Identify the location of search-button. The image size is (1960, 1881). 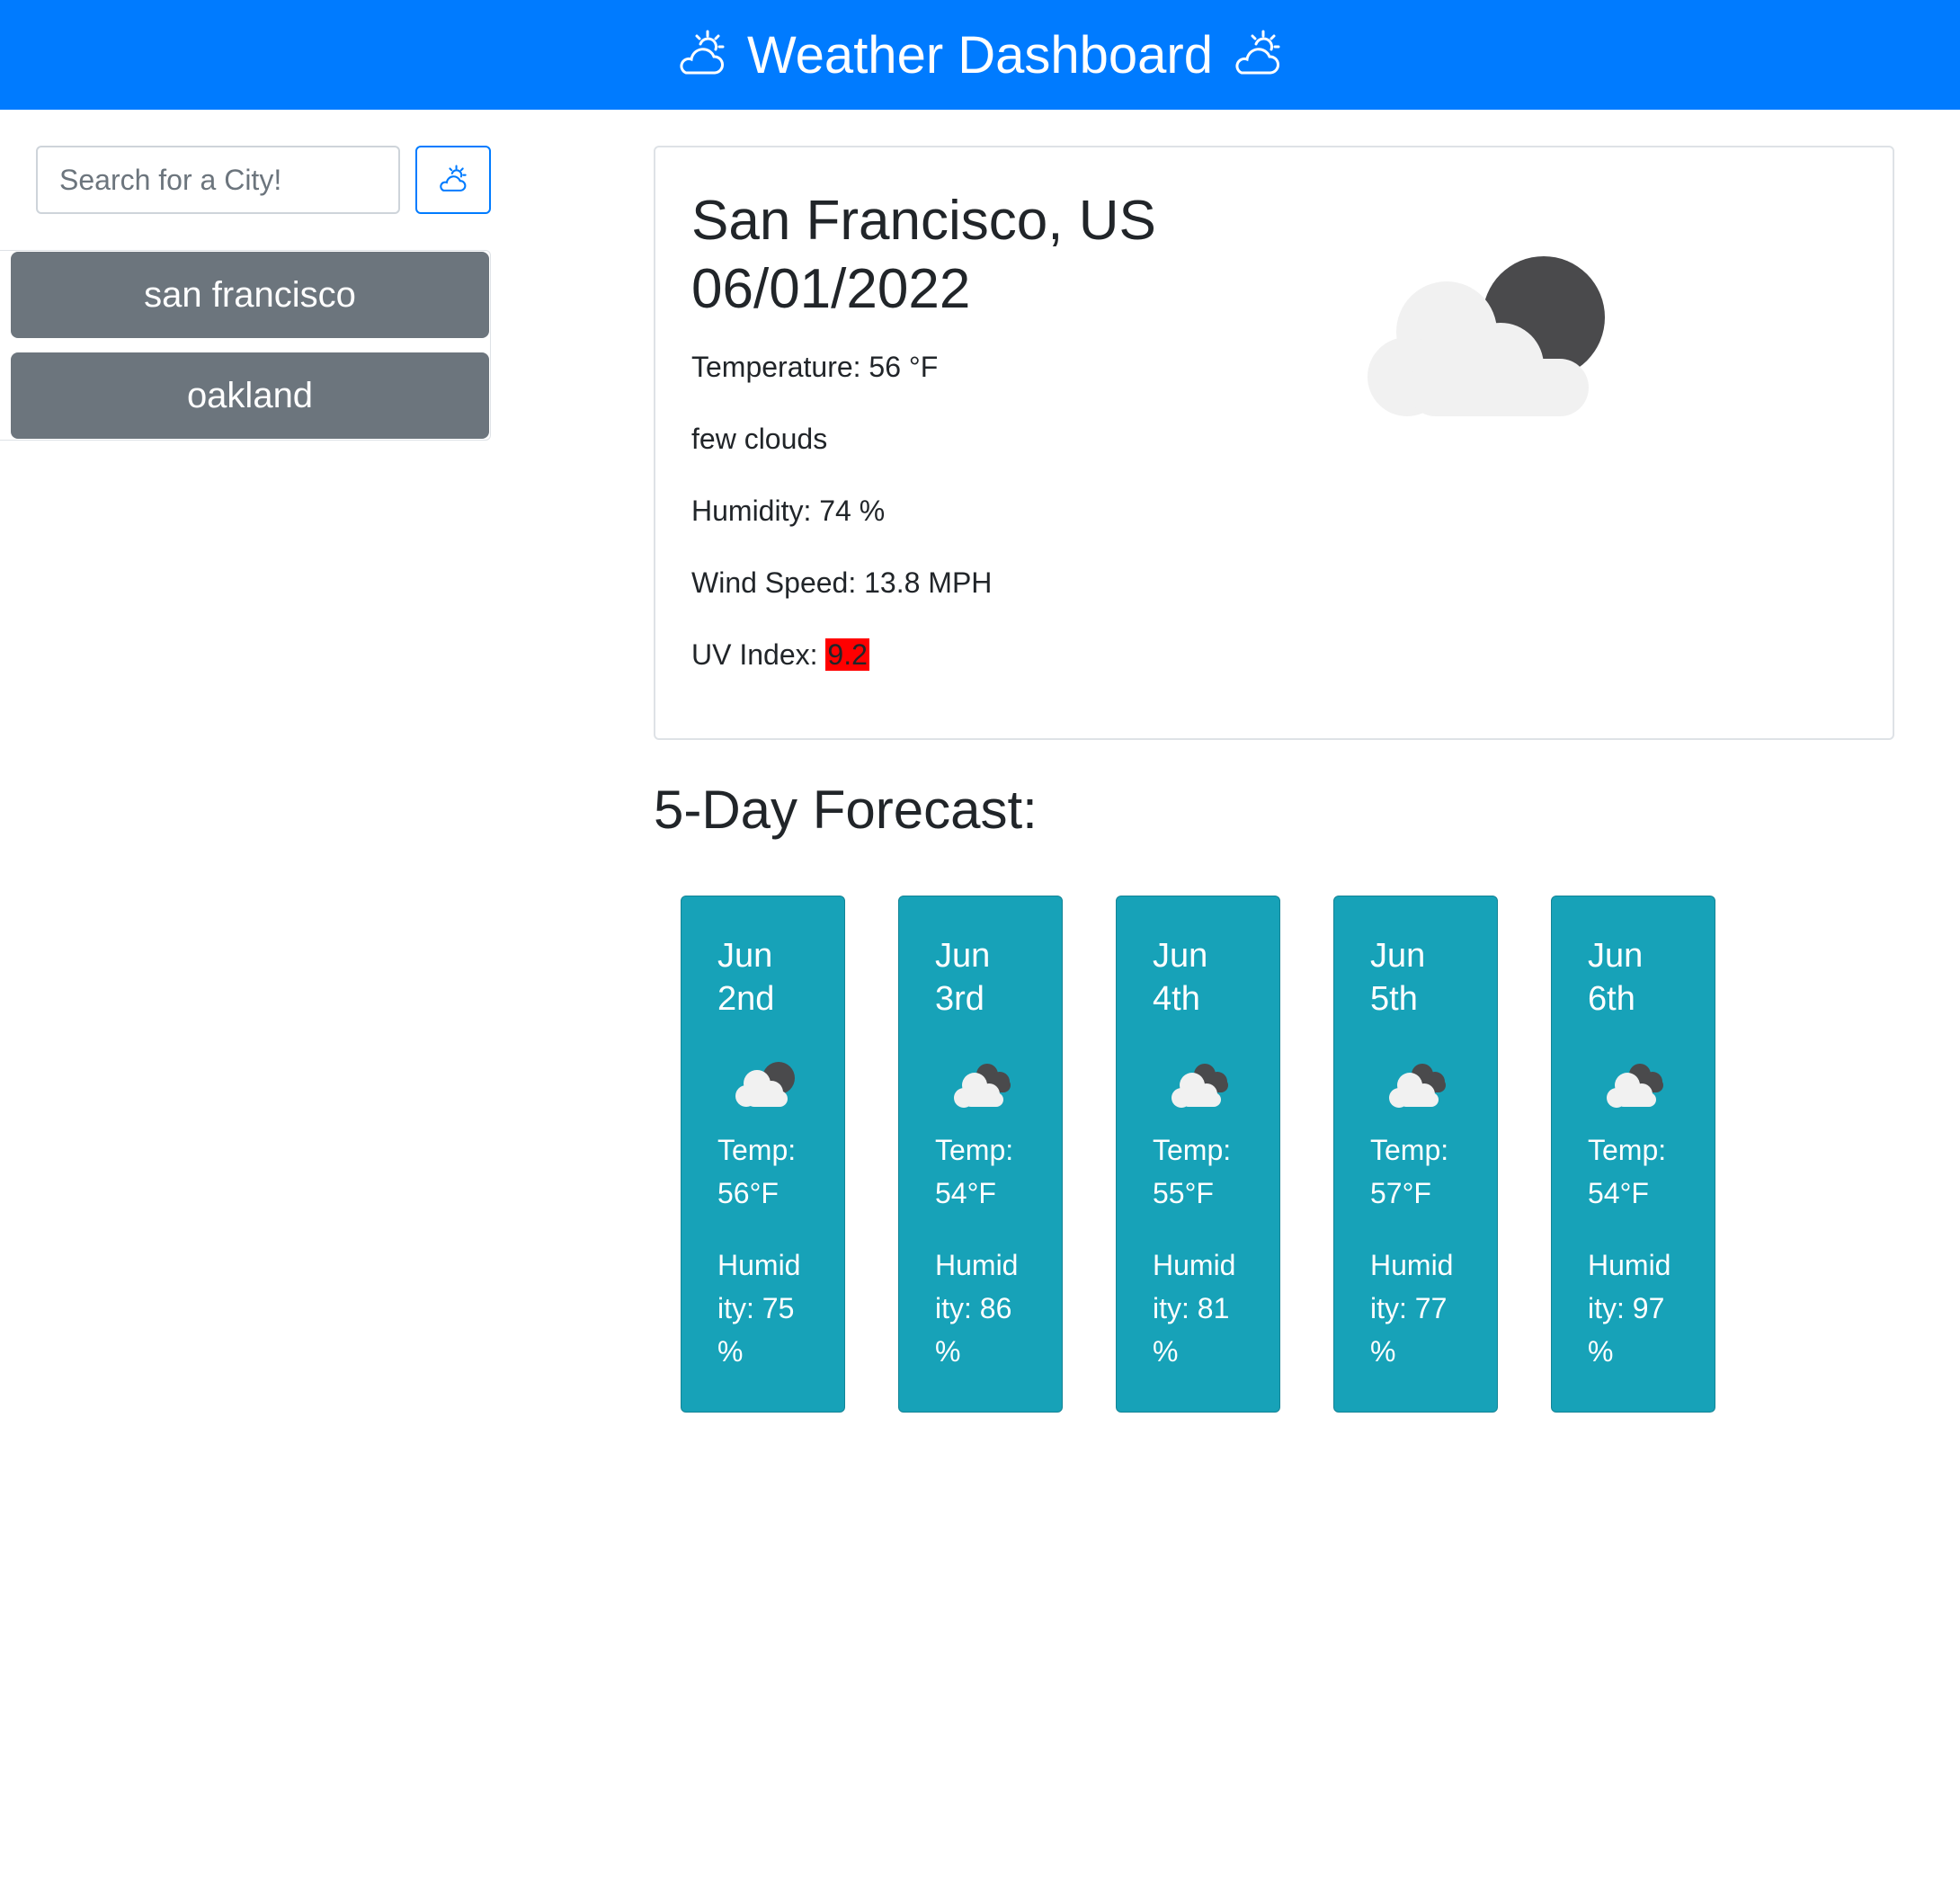
(453, 180).